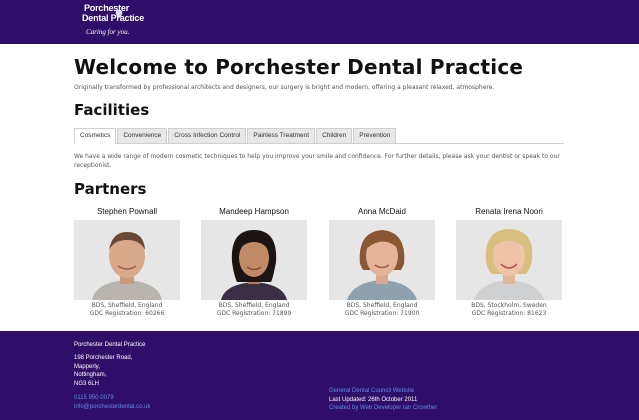 The image size is (639, 420). I want to click on partners-heading: Partners, so click(110, 189).